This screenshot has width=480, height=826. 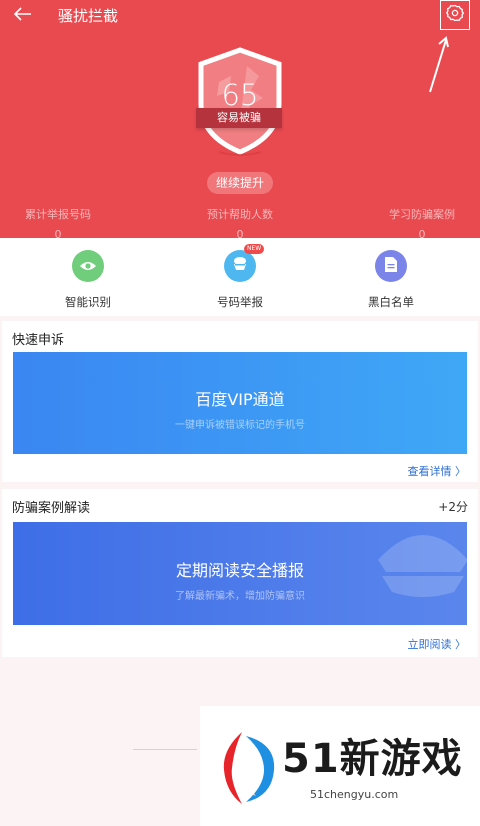 I want to click on document-icon, so click(x=391, y=266).